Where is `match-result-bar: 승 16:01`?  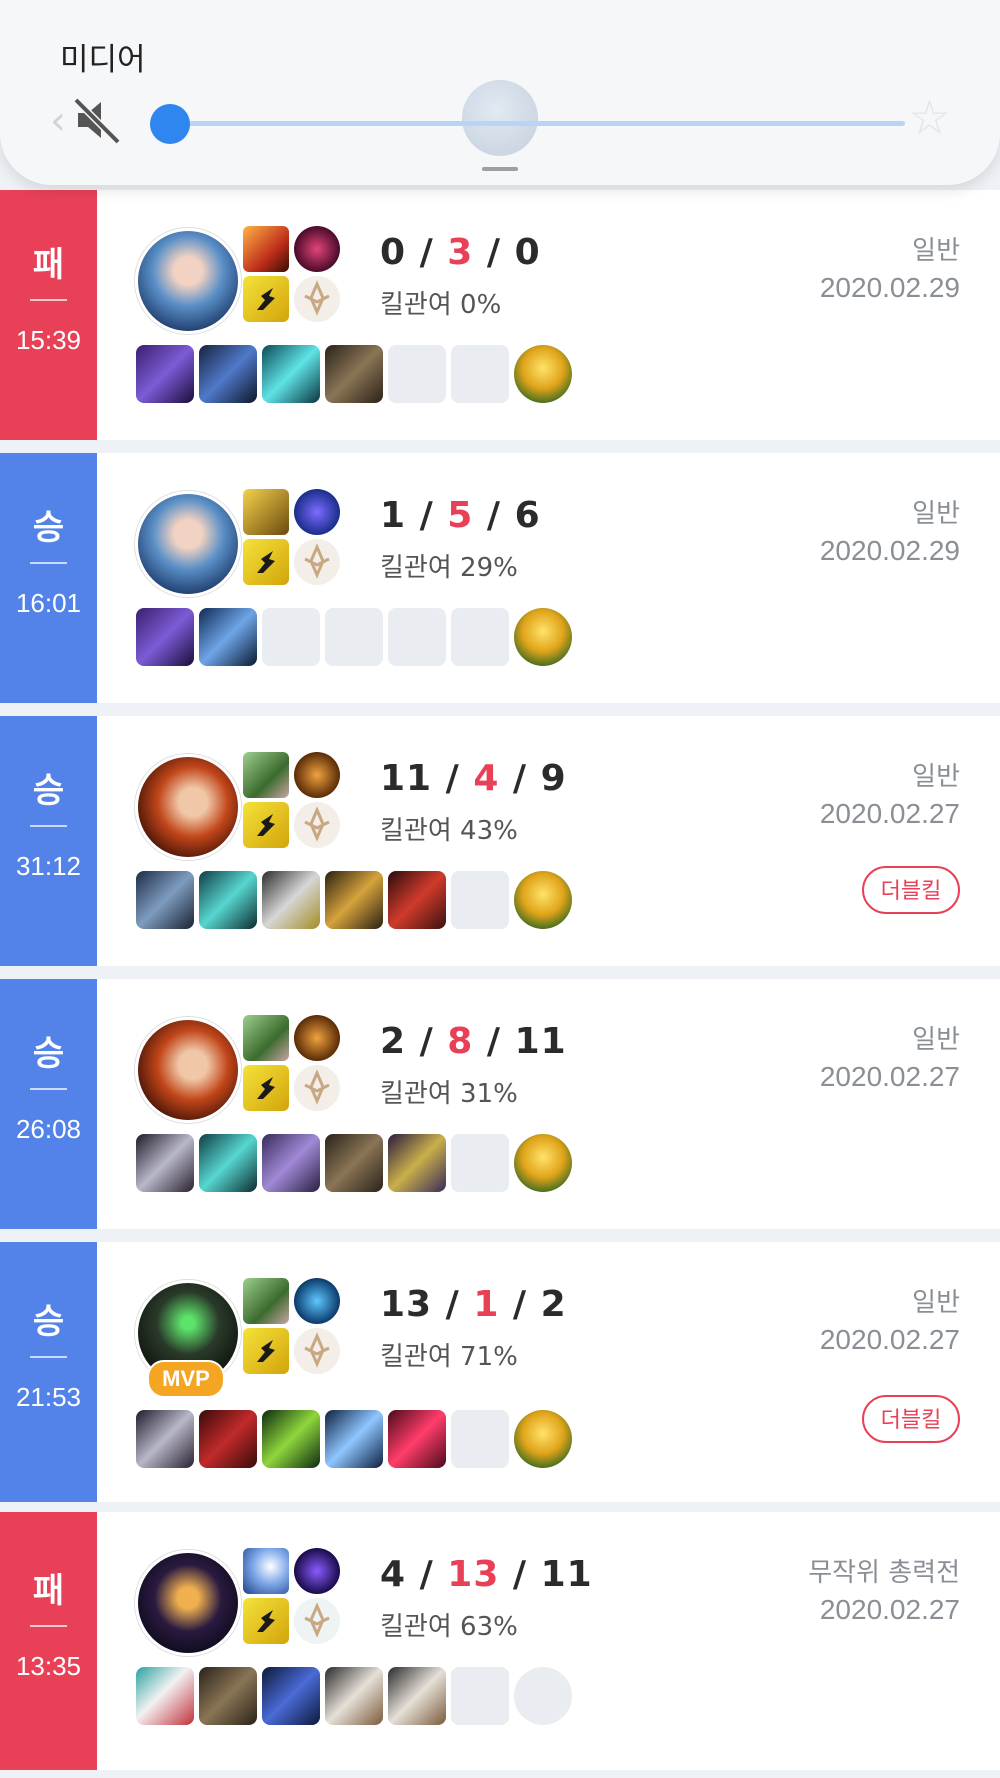 match-result-bar: 승 16:01 is located at coordinates (48, 578).